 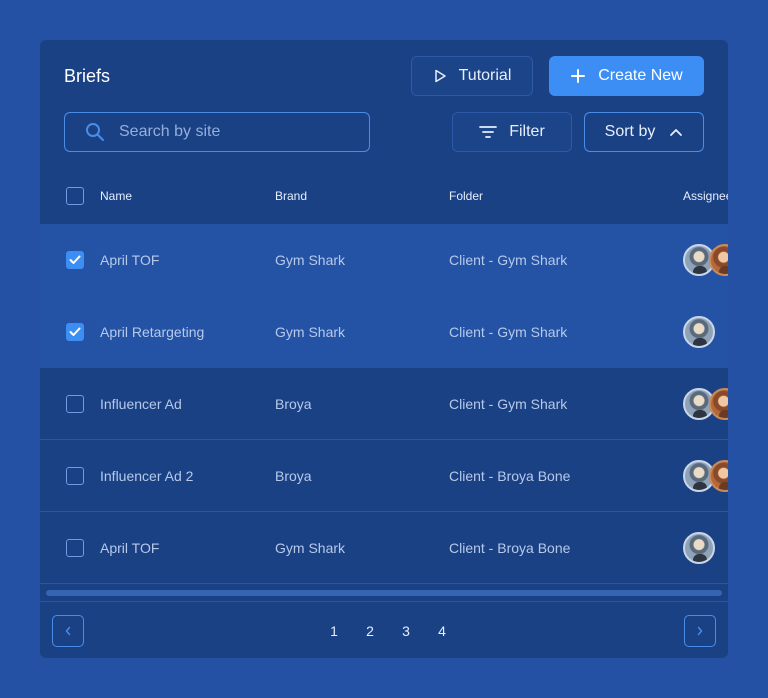 I want to click on filter-icon, so click(x=488, y=132).